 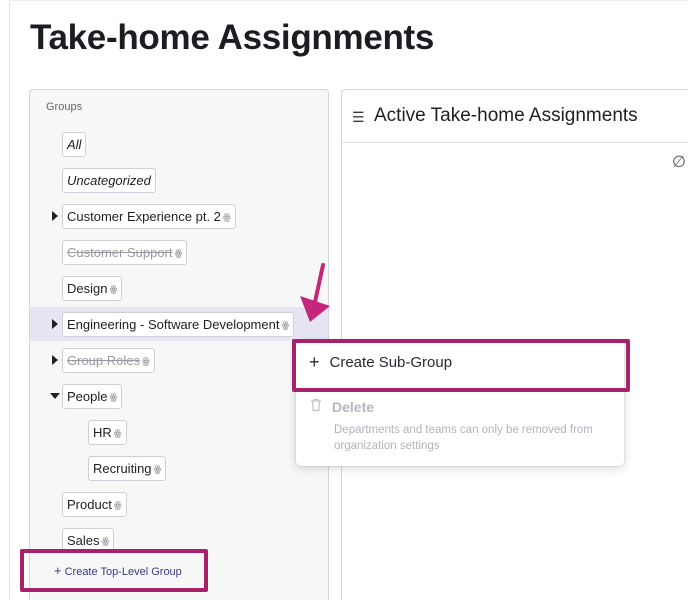 I want to click on group-row-engineering: Engineering - Software Development ꙮ, so click(x=179, y=324).